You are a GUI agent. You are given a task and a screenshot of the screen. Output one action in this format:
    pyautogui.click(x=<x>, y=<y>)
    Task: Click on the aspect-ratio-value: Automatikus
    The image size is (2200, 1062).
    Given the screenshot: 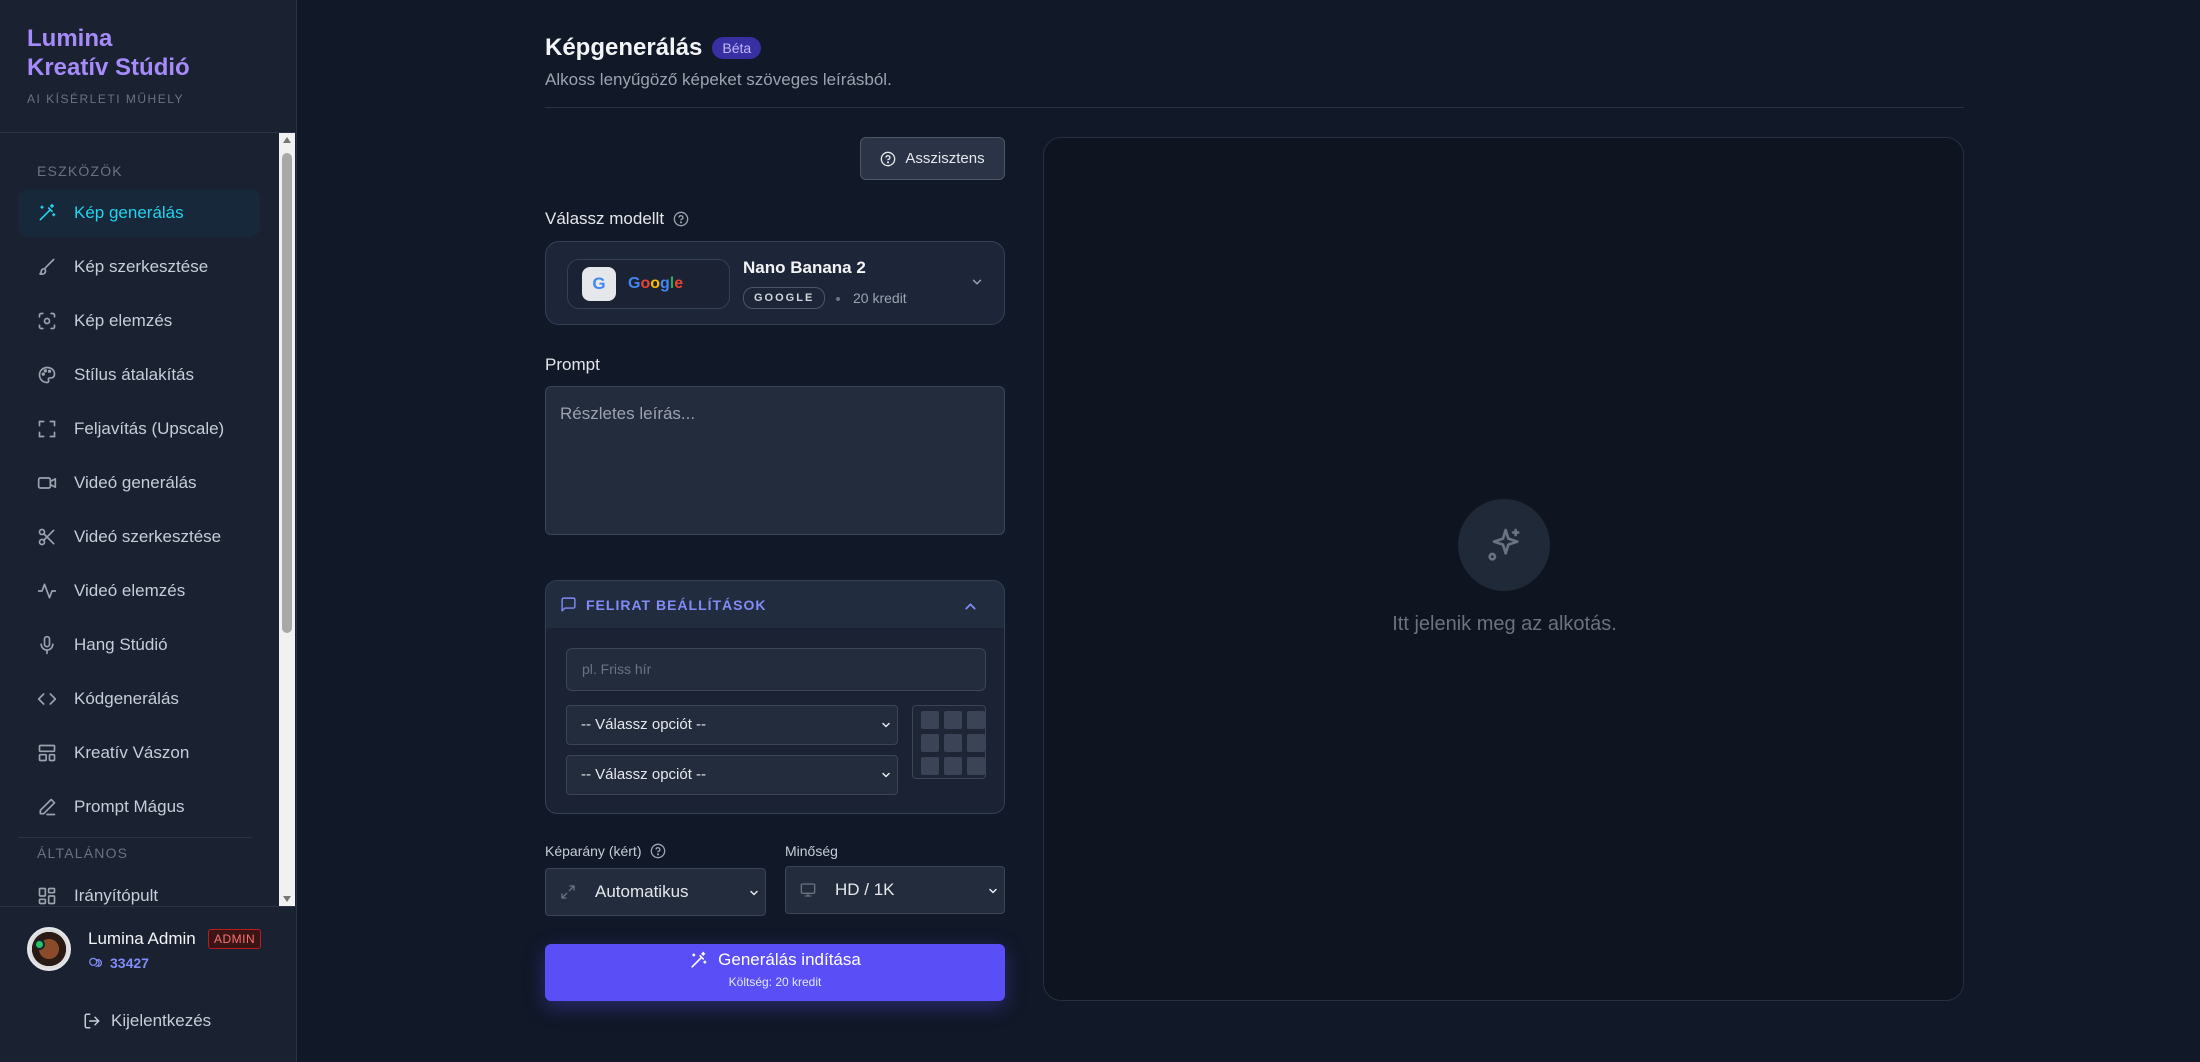 What is the action you would take?
    pyautogui.click(x=642, y=891)
    